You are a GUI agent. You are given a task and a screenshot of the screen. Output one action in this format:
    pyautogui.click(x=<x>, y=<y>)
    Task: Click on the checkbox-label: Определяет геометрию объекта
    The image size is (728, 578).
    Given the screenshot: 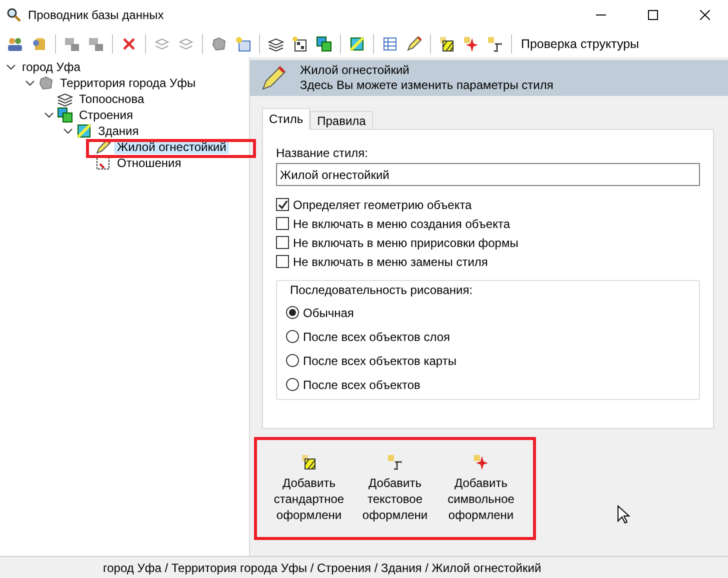 What is the action you would take?
    pyautogui.click(x=382, y=205)
    